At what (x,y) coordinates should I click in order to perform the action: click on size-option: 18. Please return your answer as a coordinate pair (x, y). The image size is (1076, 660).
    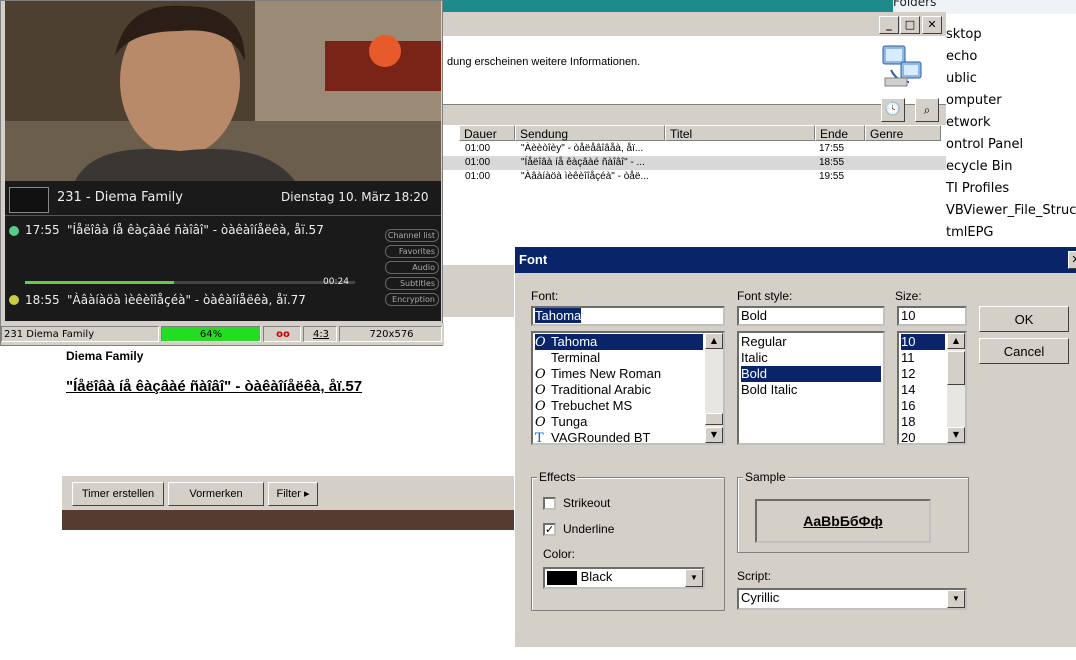
    Looking at the image, I should click on (923, 422).